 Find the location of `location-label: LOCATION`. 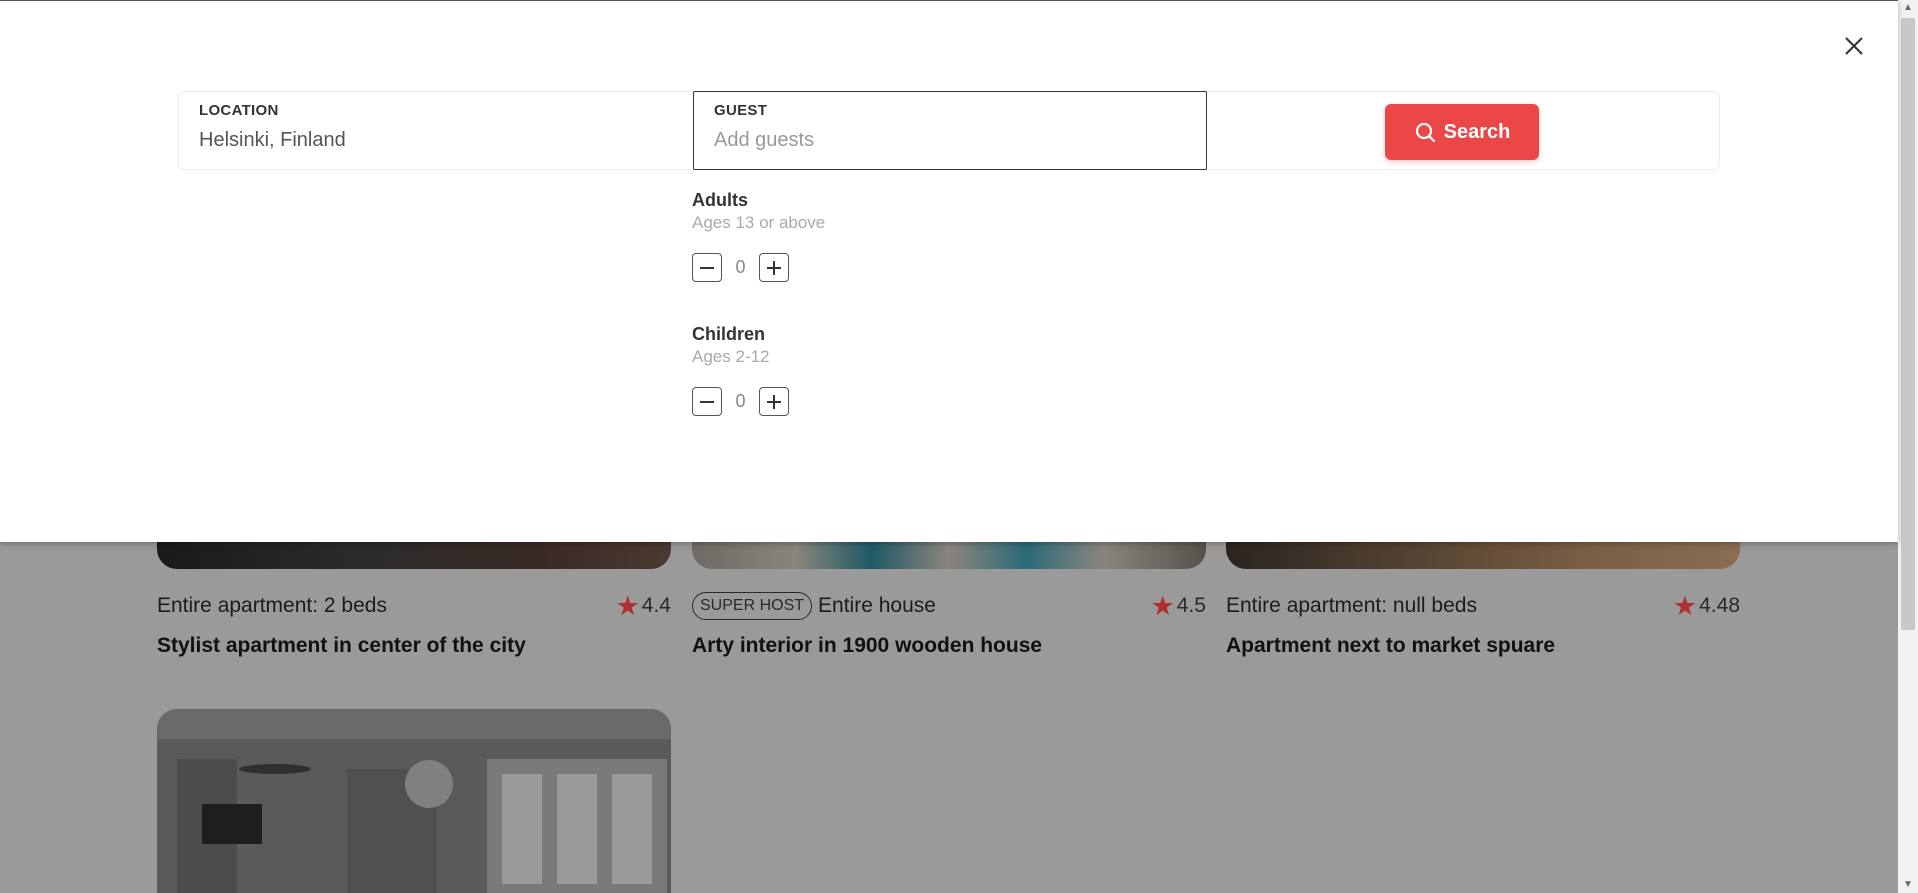

location-label: LOCATION is located at coordinates (239, 110).